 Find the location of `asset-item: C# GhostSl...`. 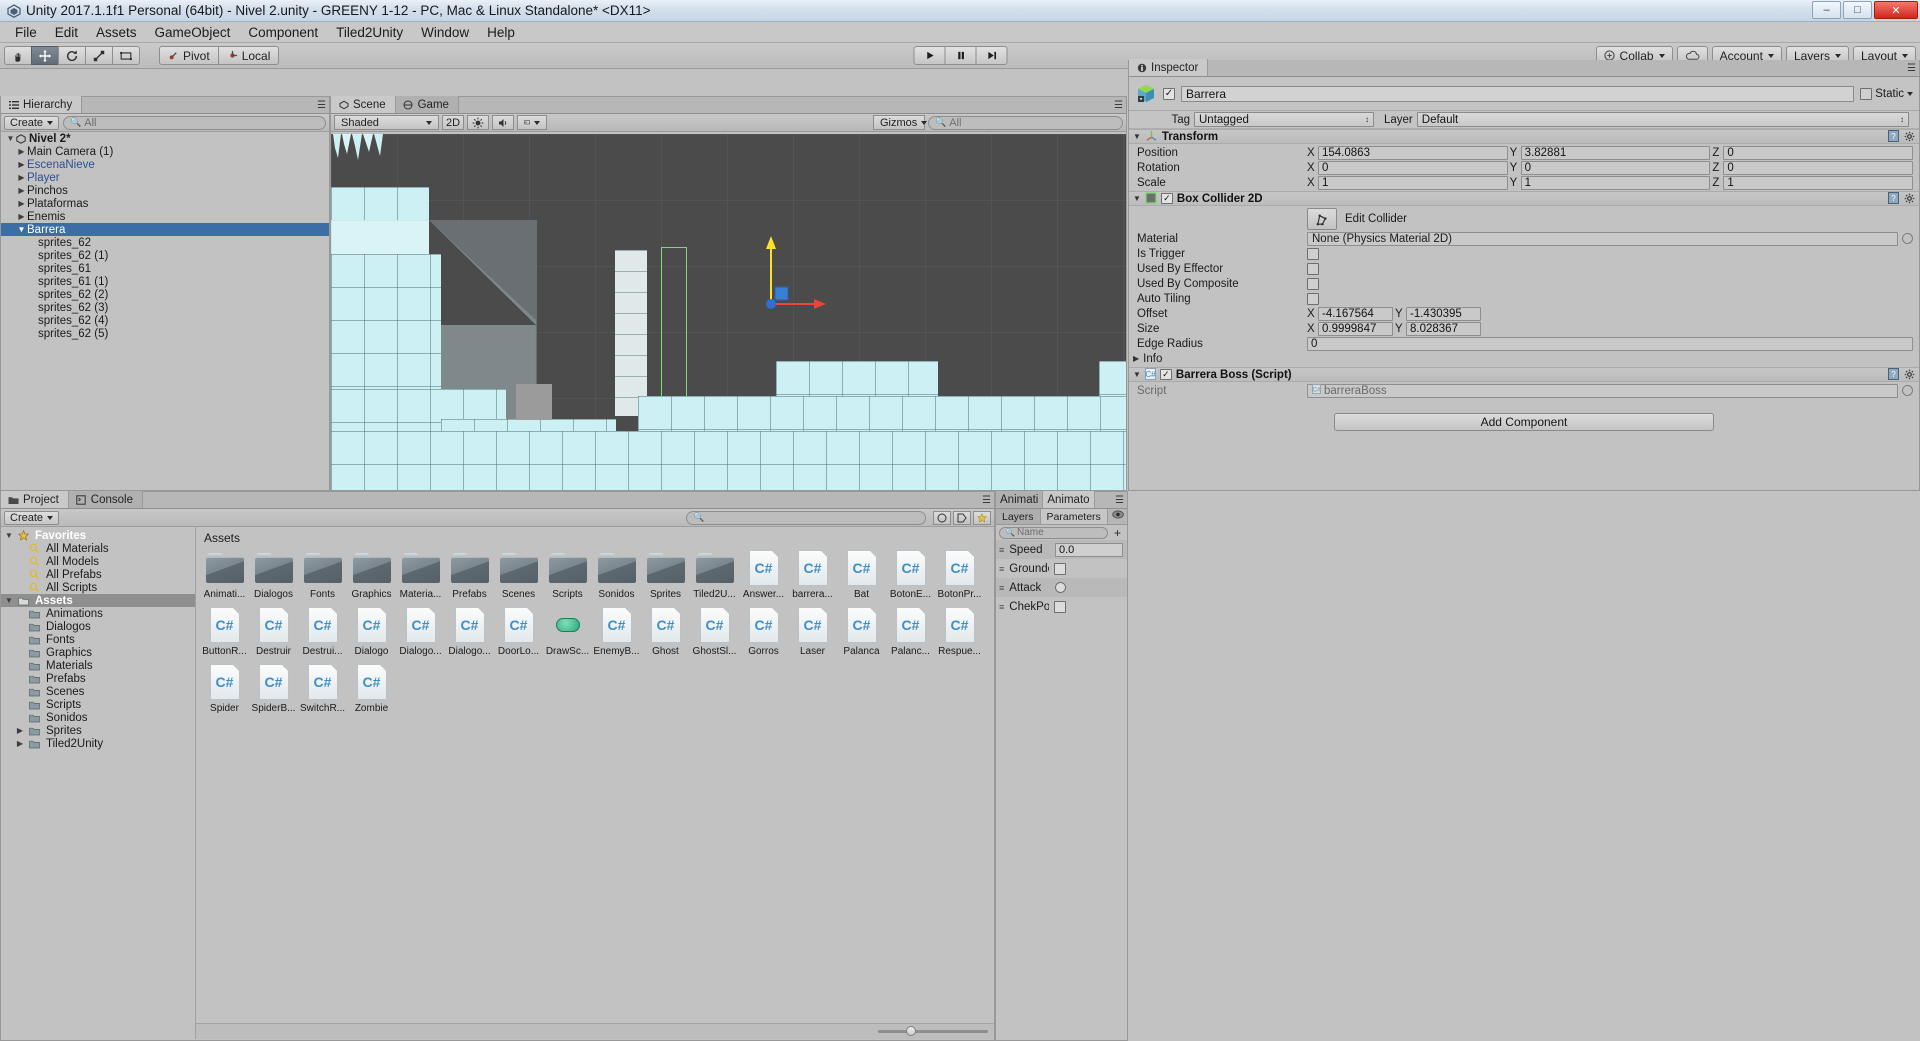

asset-item: C# GhostSl... is located at coordinates (714, 631).